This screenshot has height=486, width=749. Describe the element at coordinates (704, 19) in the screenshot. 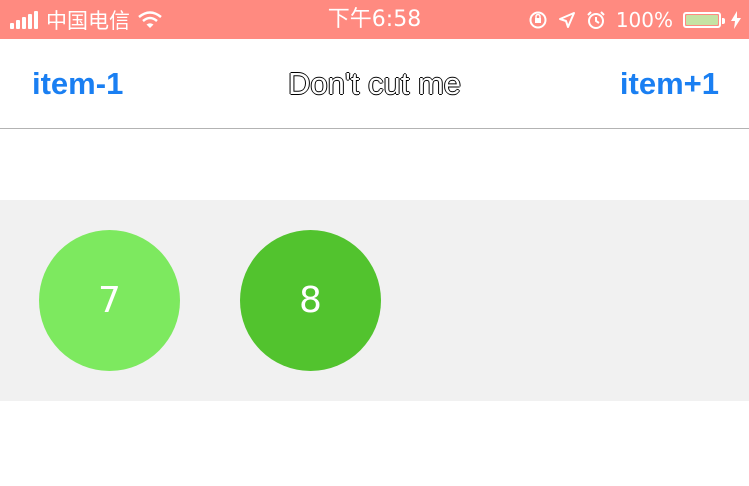

I see `battery-icon` at that location.